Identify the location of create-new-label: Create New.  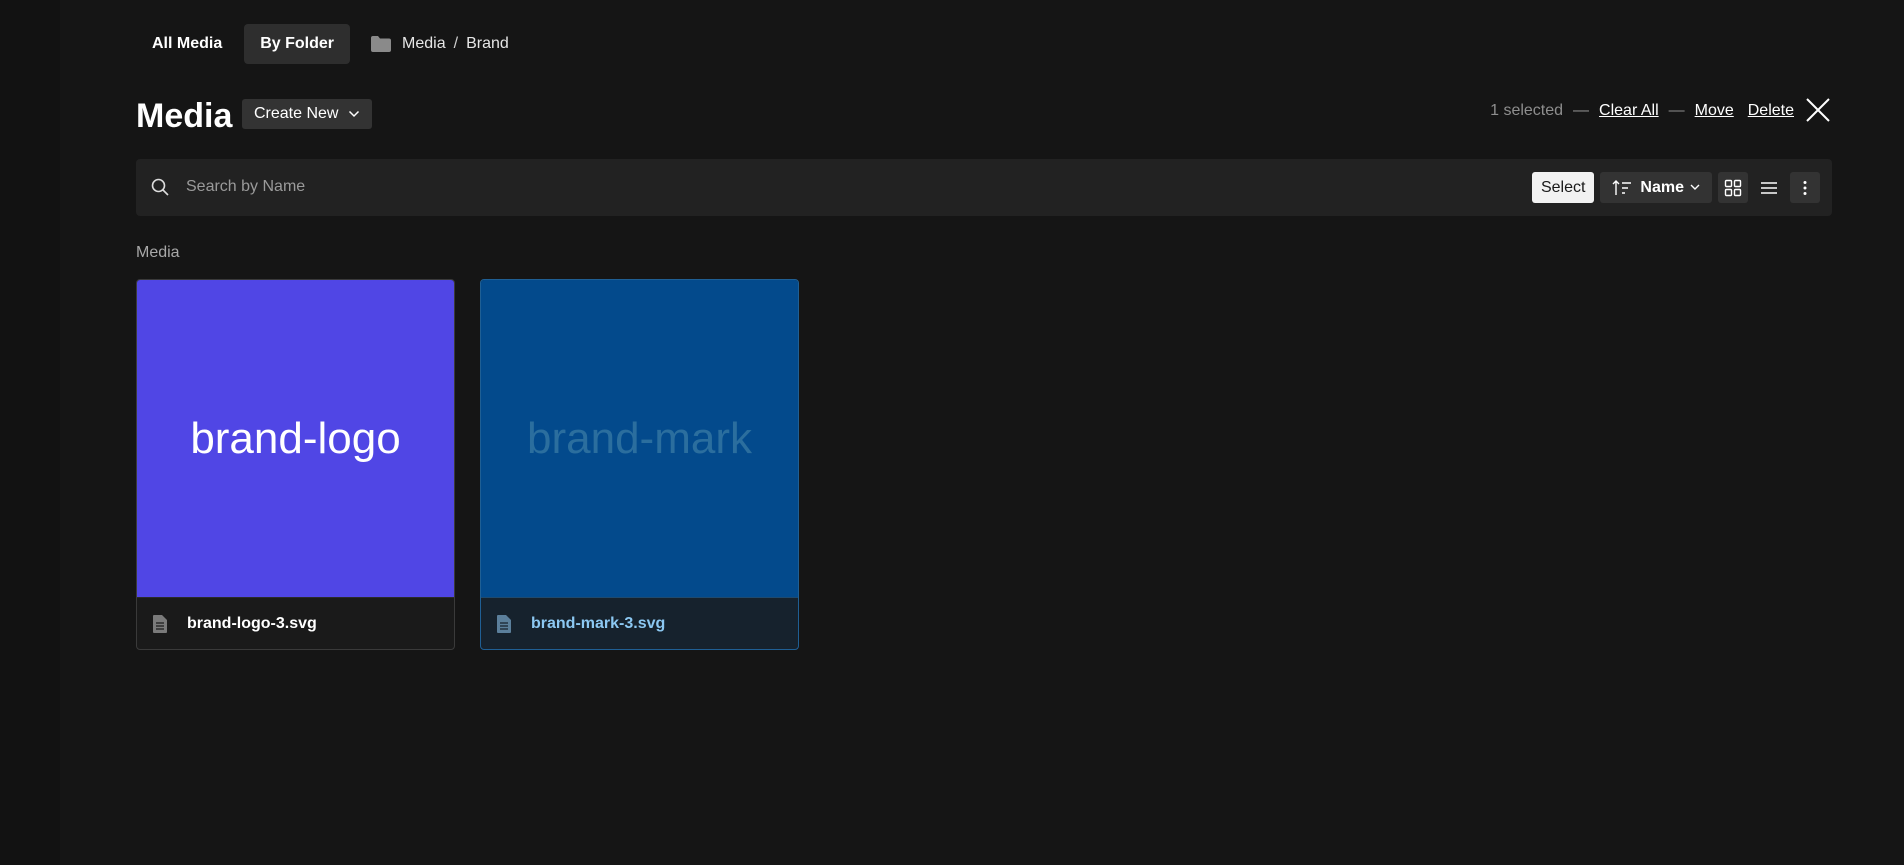
(296, 113).